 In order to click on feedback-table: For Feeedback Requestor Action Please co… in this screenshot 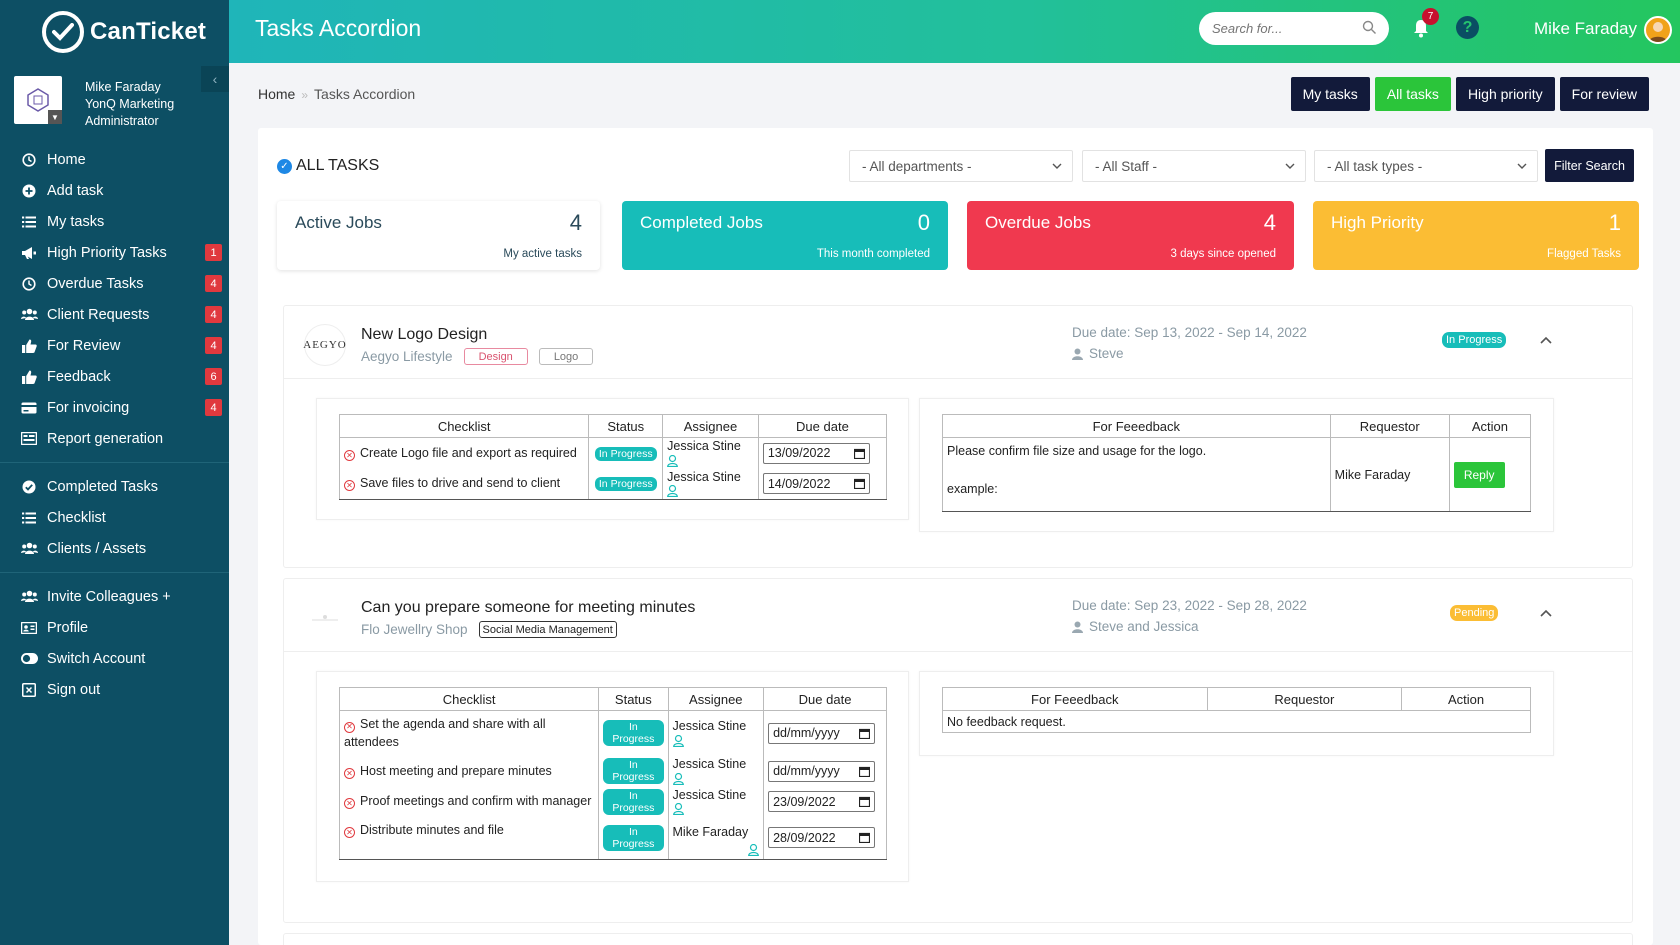, I will do `click(1237, 463)`.